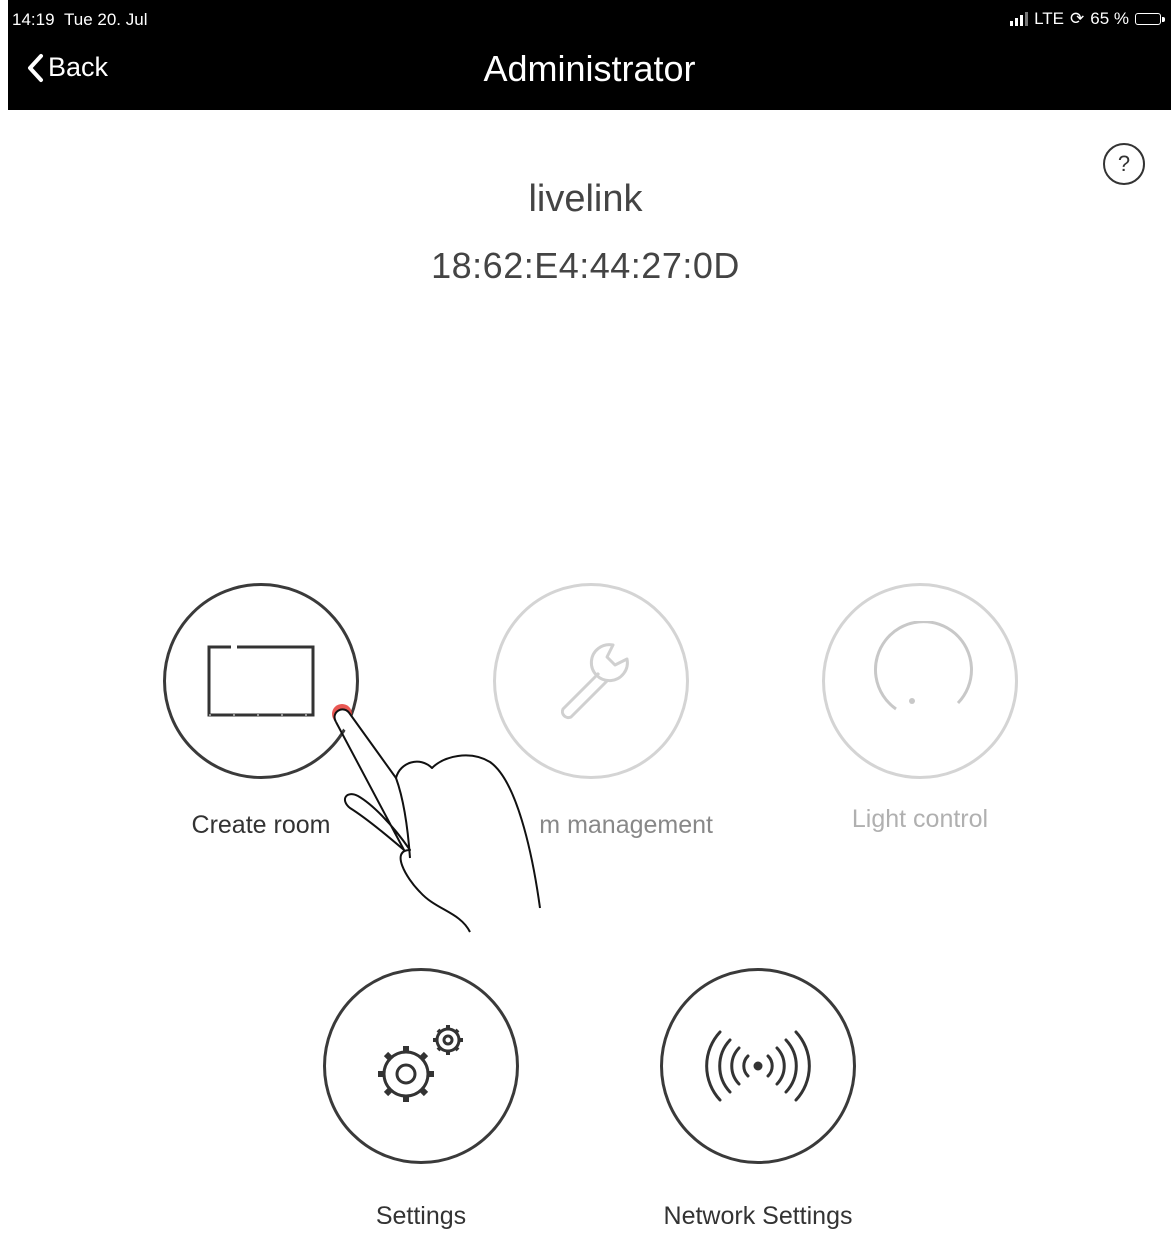  I want to click on status-time: 14:19, so click(33, 19).